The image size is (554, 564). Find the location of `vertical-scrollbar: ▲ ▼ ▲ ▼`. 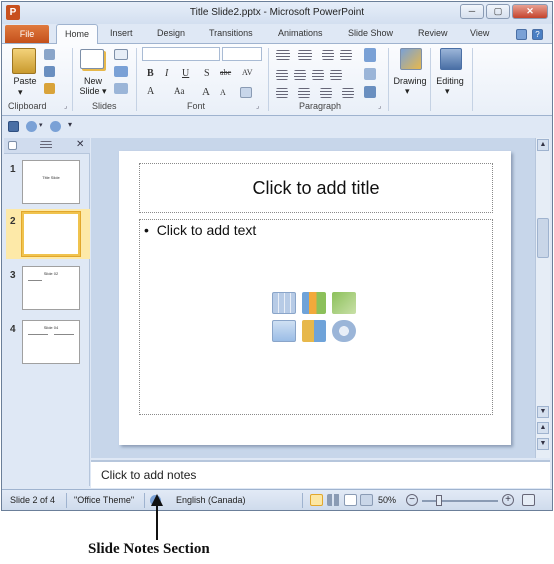

vertical-scrollbar: ▲ ▼ ▲ ▼ is located at coordinates (542, 298).